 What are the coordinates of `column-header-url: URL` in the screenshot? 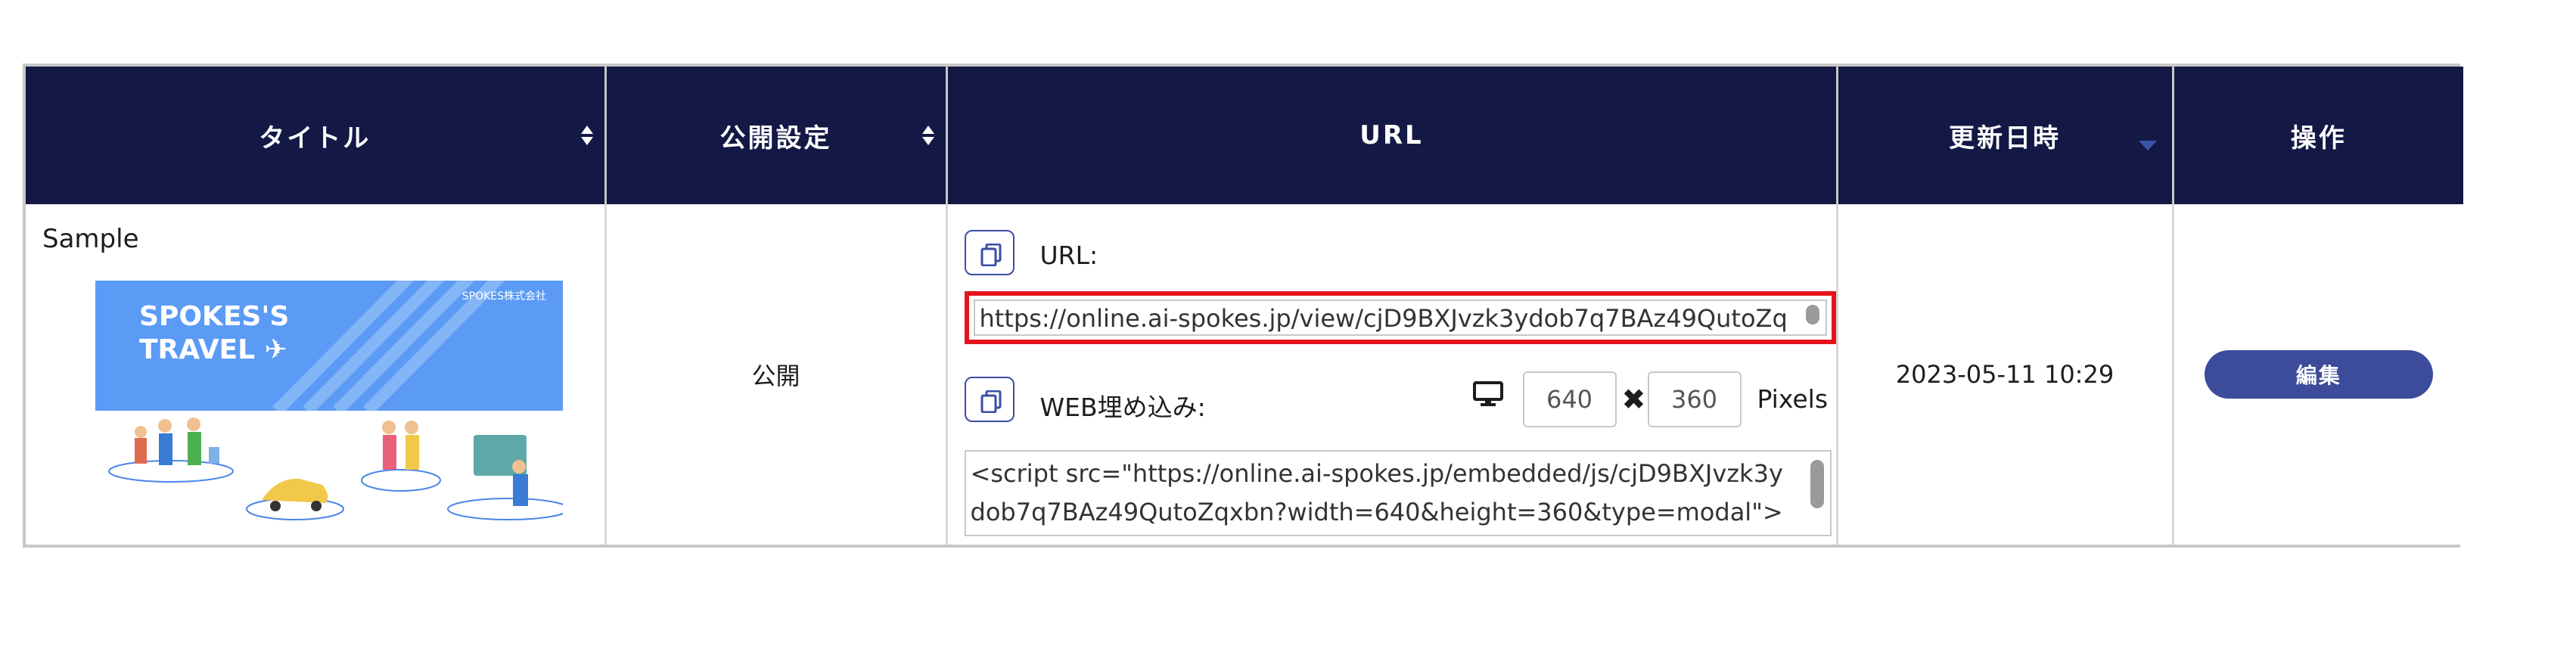 It's located at (1392, 135).